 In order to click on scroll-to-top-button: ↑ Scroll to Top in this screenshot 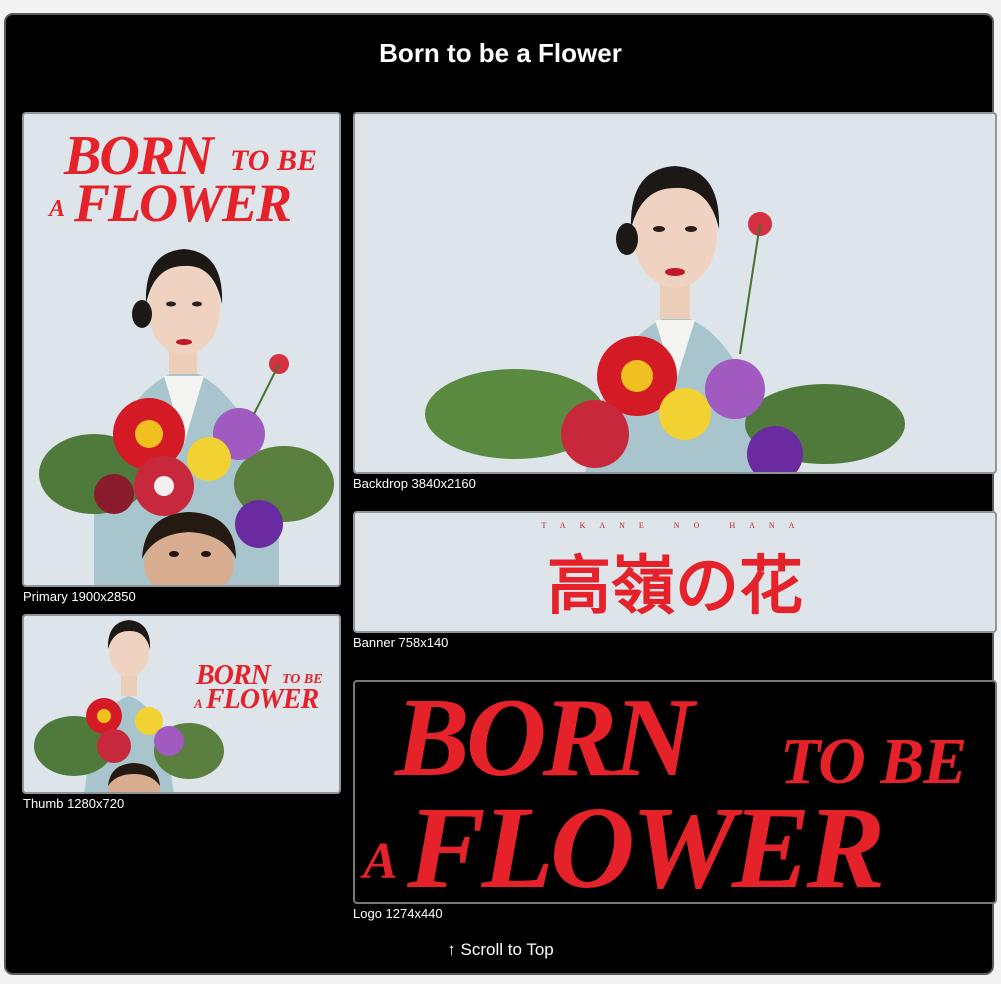, I will do `click(500, 950)`.